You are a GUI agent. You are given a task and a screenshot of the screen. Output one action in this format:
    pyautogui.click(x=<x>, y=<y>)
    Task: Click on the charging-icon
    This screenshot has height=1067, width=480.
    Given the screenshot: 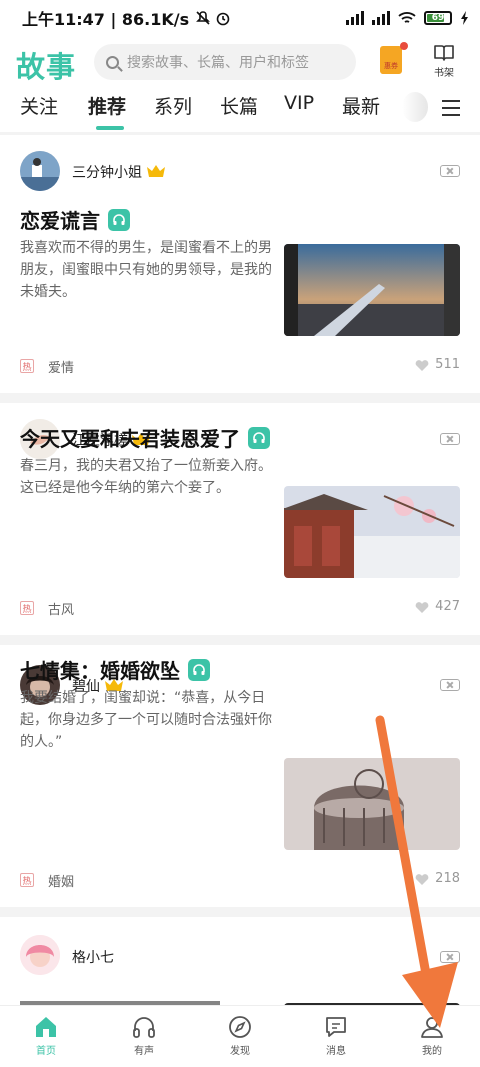 What is the action you would take?
    pyautogui.click(x=464, y=18)
    